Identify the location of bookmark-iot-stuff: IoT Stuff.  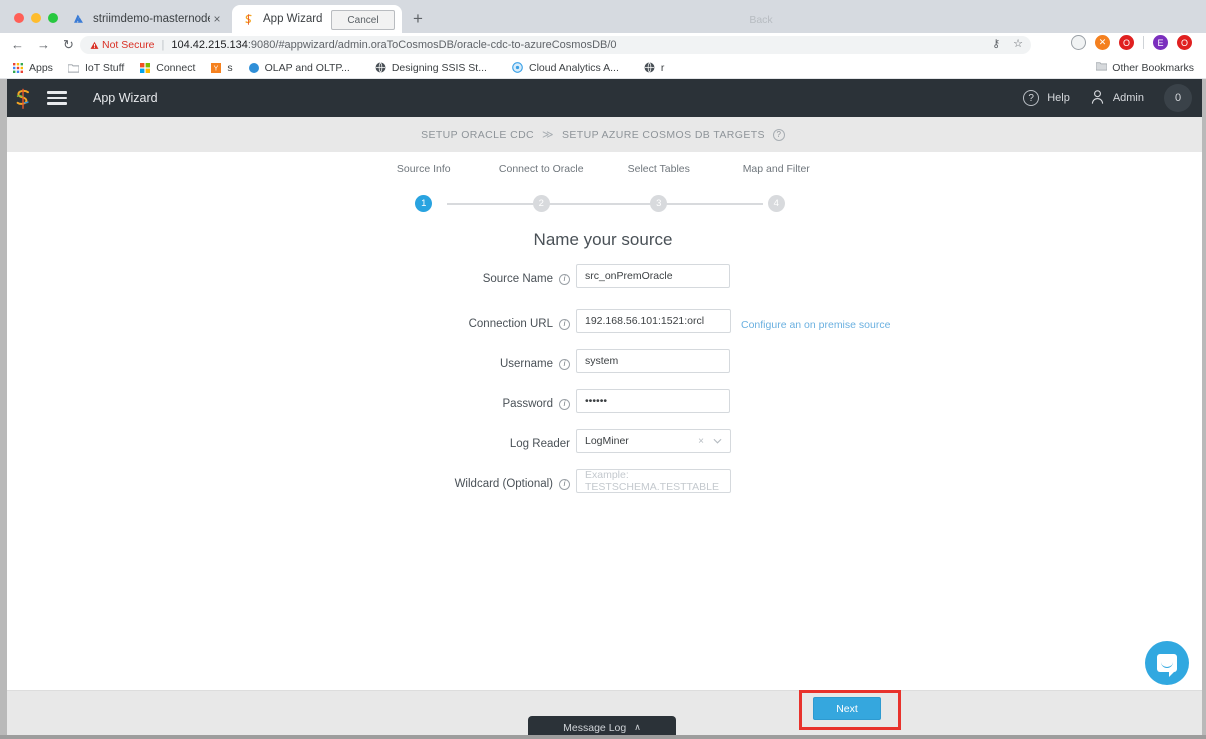
(96, 68).